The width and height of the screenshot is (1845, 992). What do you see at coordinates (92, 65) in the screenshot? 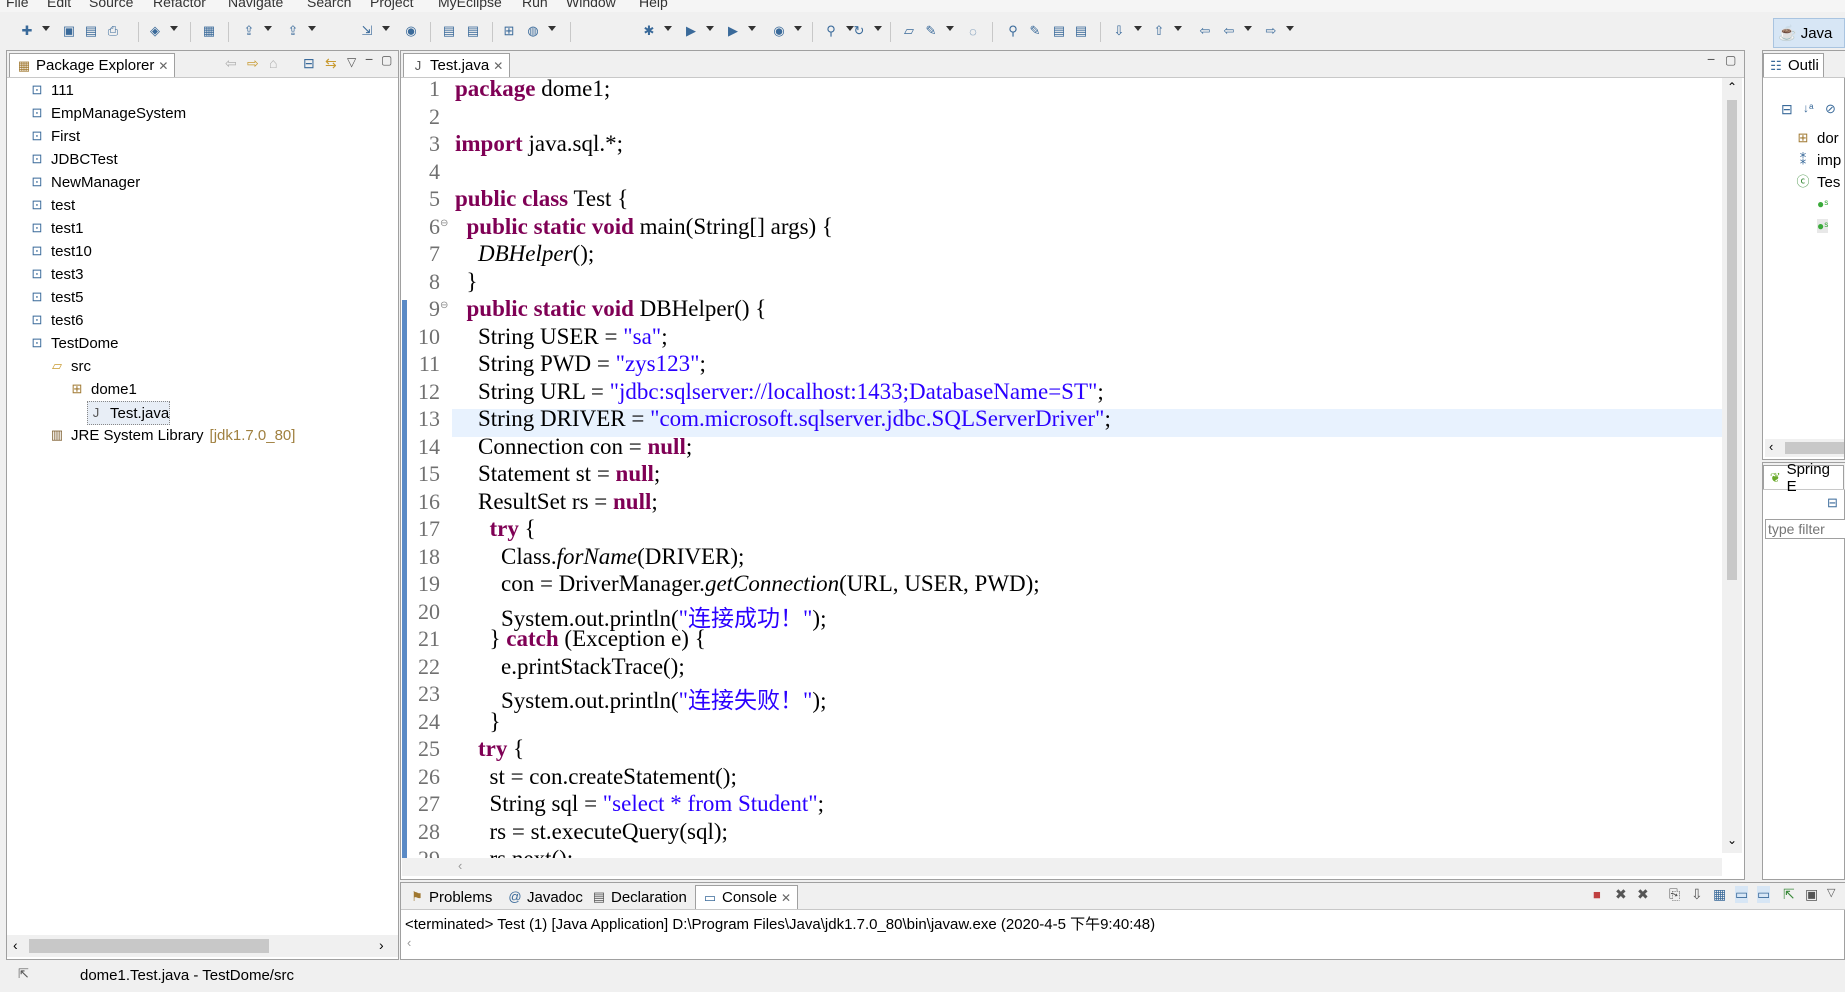
I see `tab-package-explorer: ▦ Package Explorer ✕` at bounding box center [92, 65].